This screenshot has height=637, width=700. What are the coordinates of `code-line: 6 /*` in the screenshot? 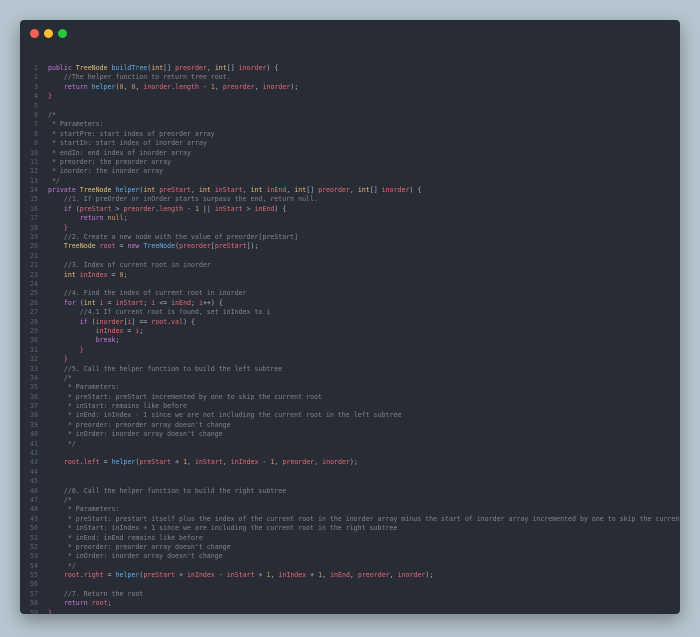 It's located at (350, 115).